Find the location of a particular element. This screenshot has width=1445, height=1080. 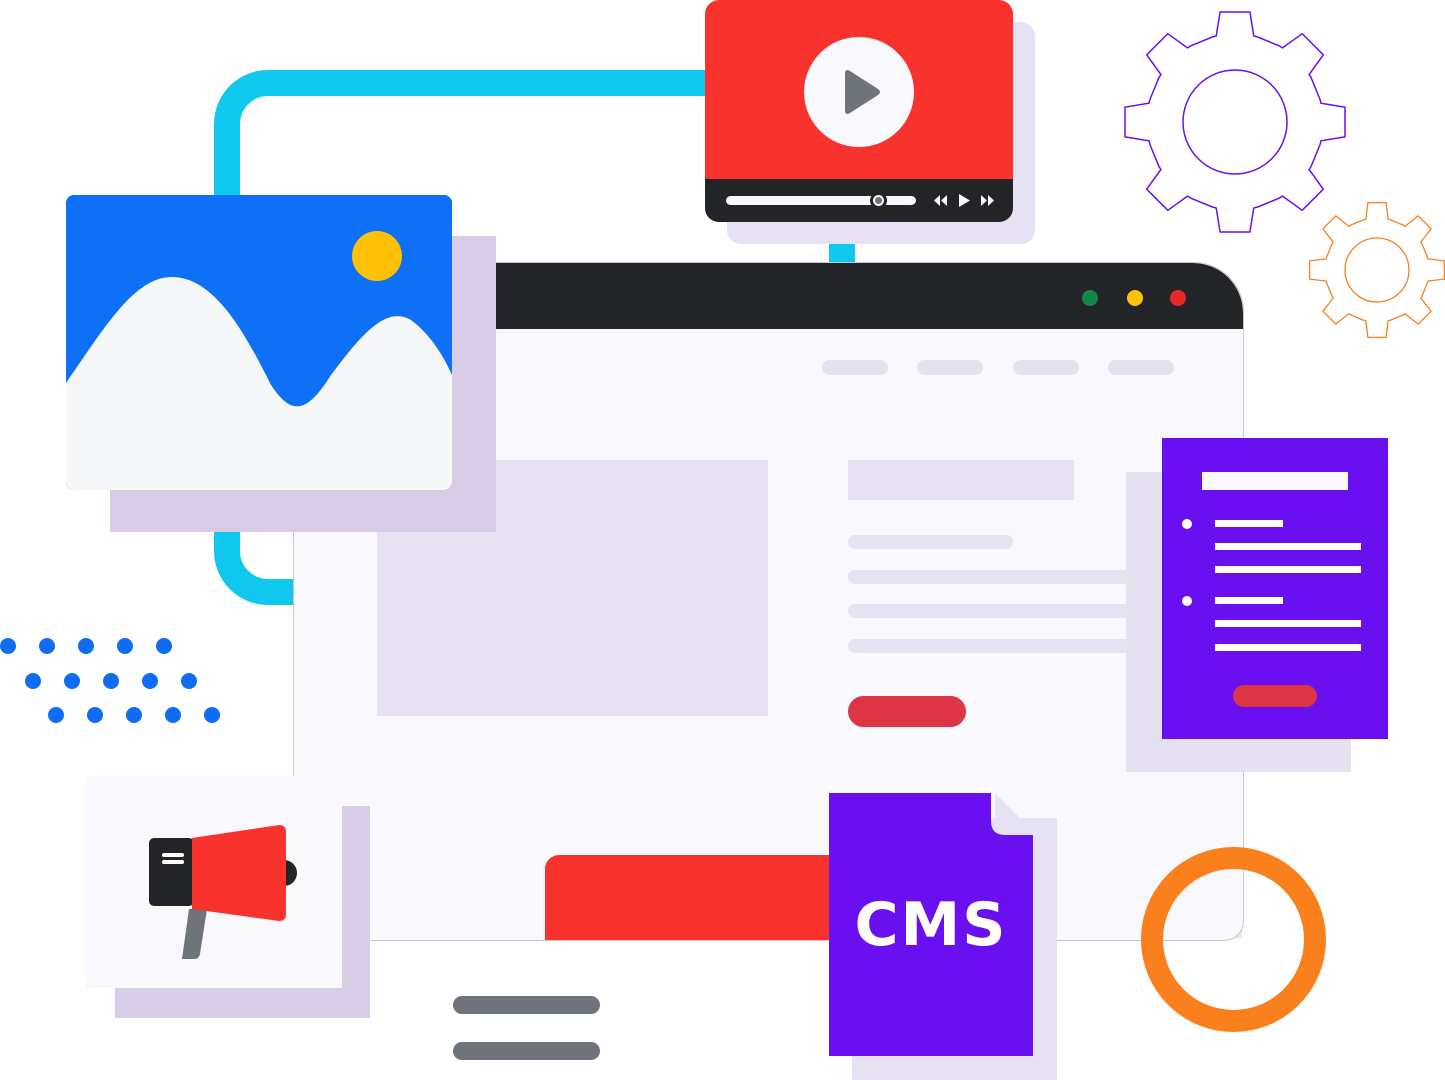

document-card is located at coordinates (1275, 588).